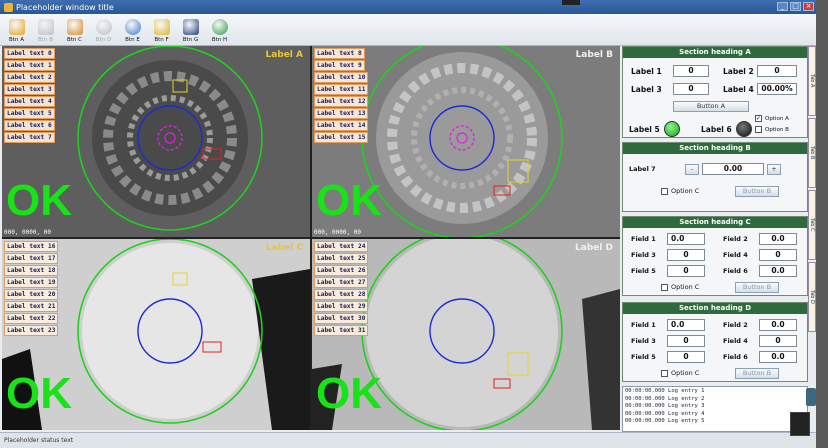  Describe the element at coordinates (643, 239) in the screenshot. I see `neg-outer-label: Field 1` at that location.